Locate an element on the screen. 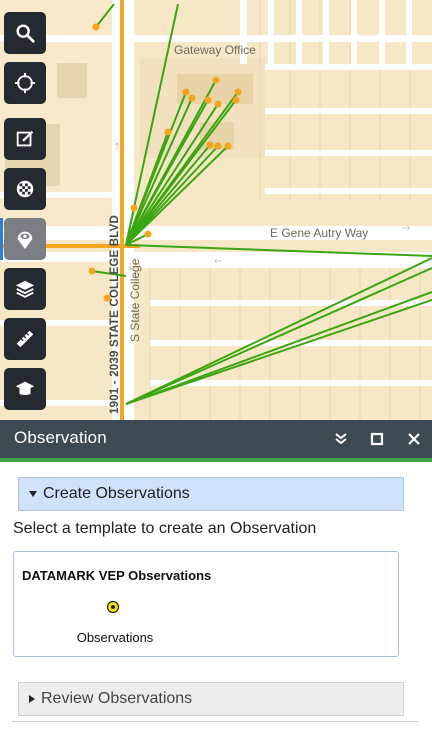 This screenshot has height=736, width=432. observation-button is located at coordinates (23, 239).